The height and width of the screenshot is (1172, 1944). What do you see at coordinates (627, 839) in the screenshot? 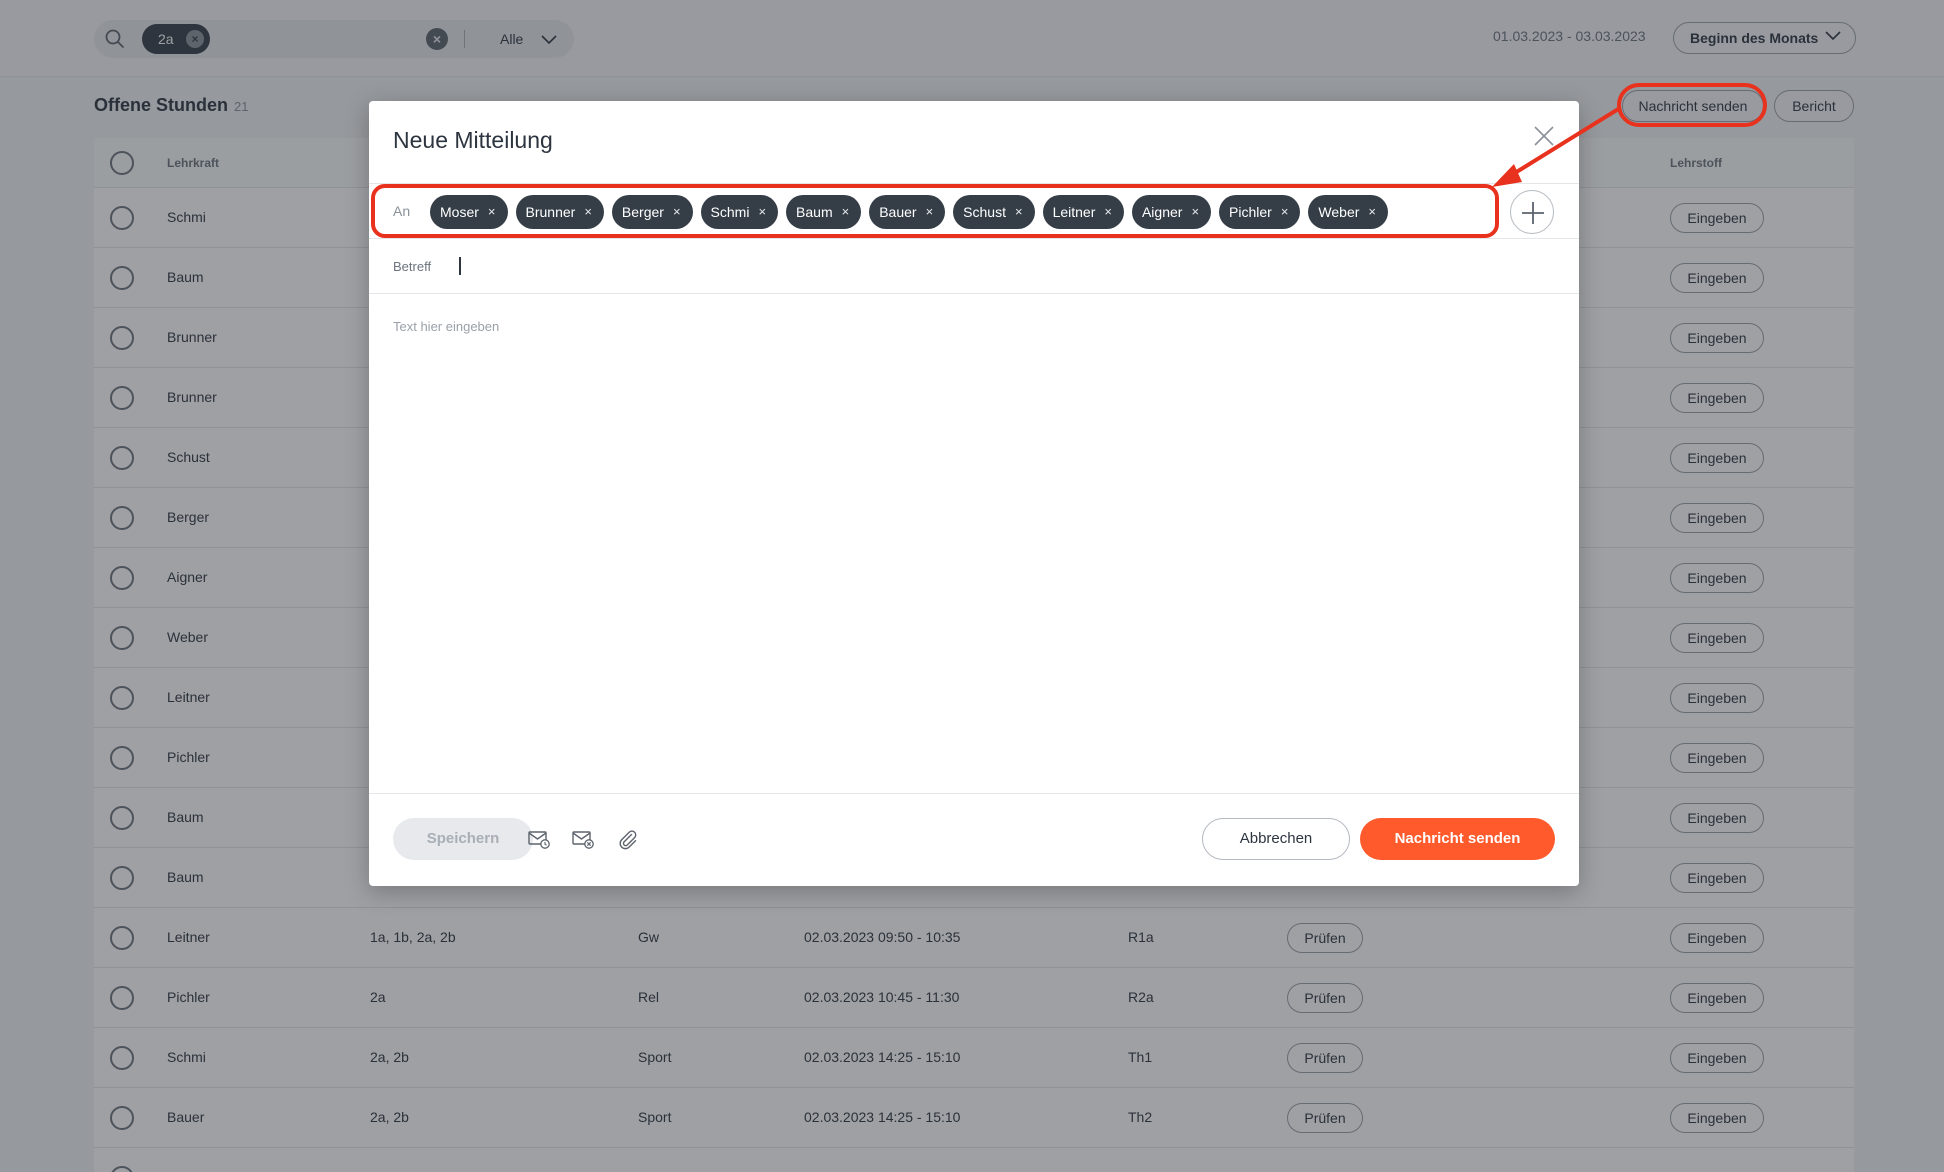
I see `paperclip-icon` at bounding box center [627, 839].